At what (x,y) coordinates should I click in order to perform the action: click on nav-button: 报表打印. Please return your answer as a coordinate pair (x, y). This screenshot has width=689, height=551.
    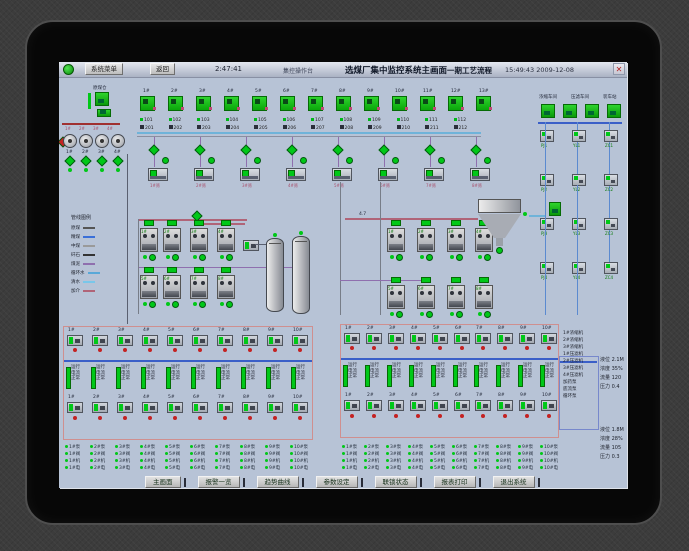
    Looking at the image, I should click on (454, 482).